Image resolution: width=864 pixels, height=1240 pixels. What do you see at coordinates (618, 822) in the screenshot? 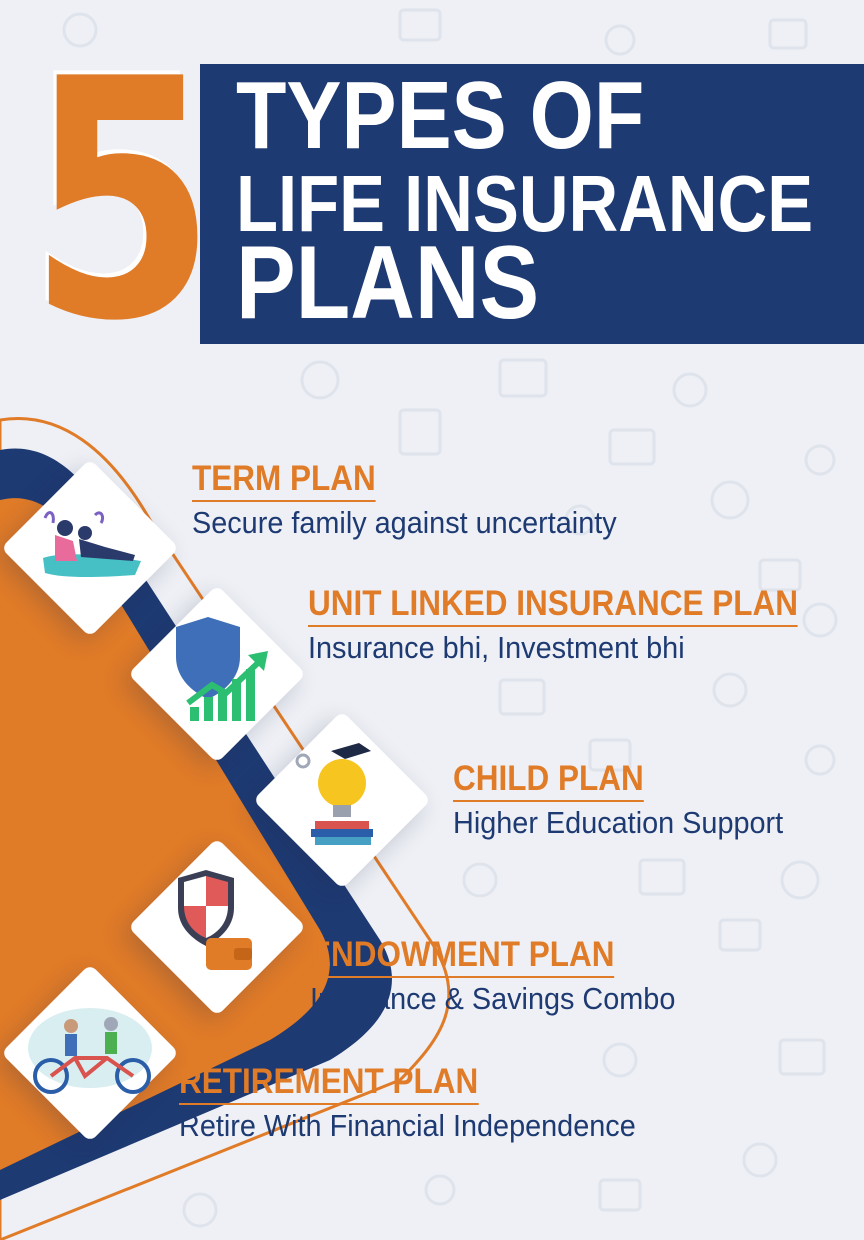
I see `plan-description: Higher Education Support` at bounding box center [618, 822].